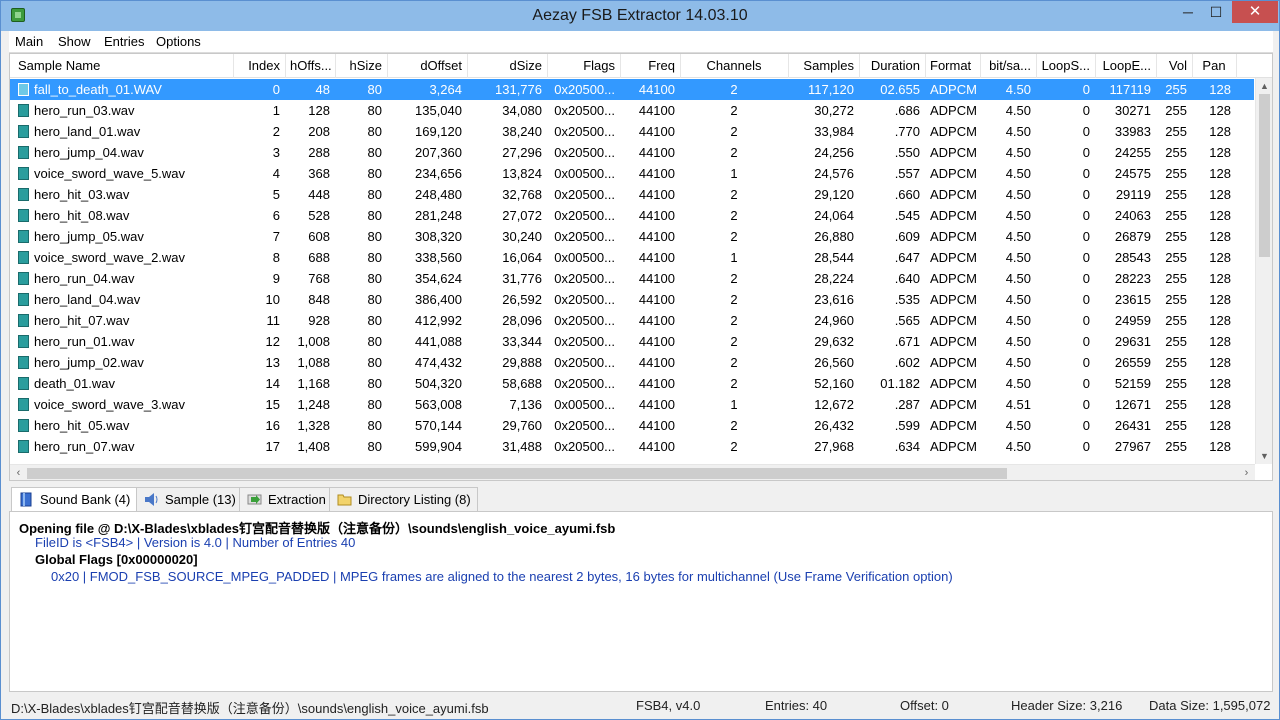  Describe the element at coordinates (1246, 472) in the screenshot. I see `scroll-right-icon: ›` at that location.